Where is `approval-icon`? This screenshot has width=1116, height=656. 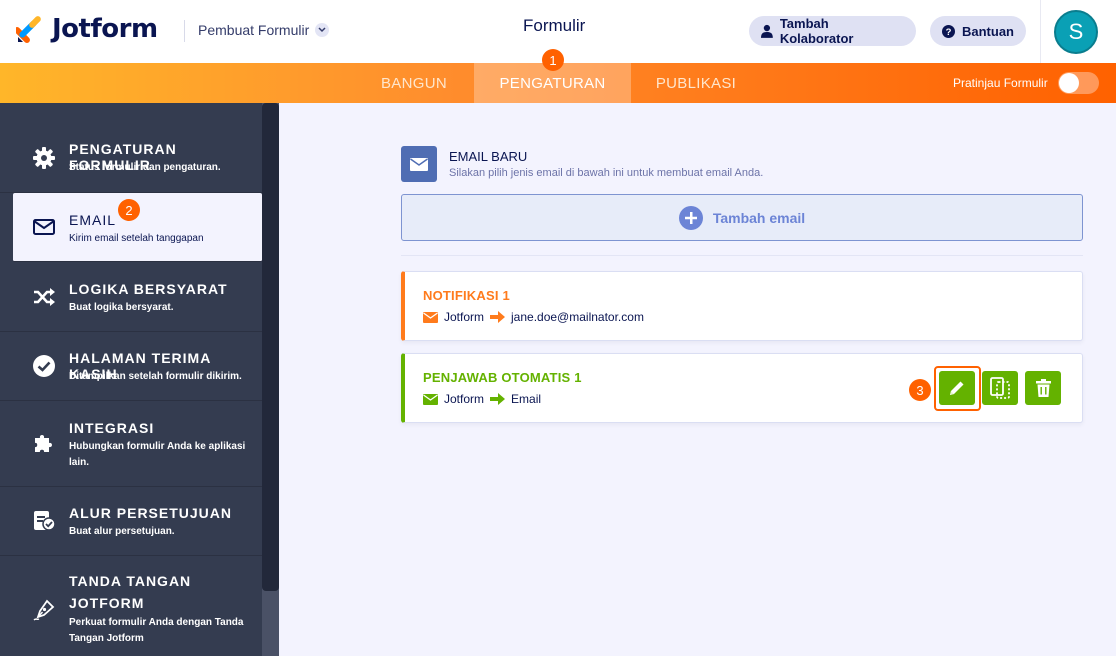
approval-icon is located at coordinates (44, 521).